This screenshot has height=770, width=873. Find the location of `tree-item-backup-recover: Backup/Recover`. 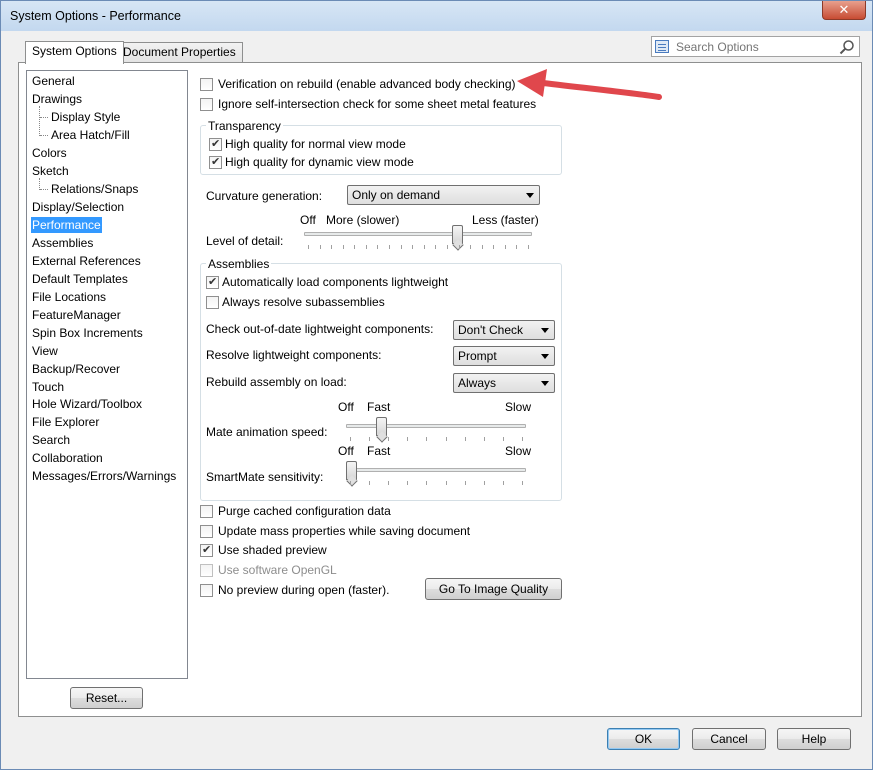

tree-item-backup-recover: Backup/Recover is located at coordinates (76, 369).